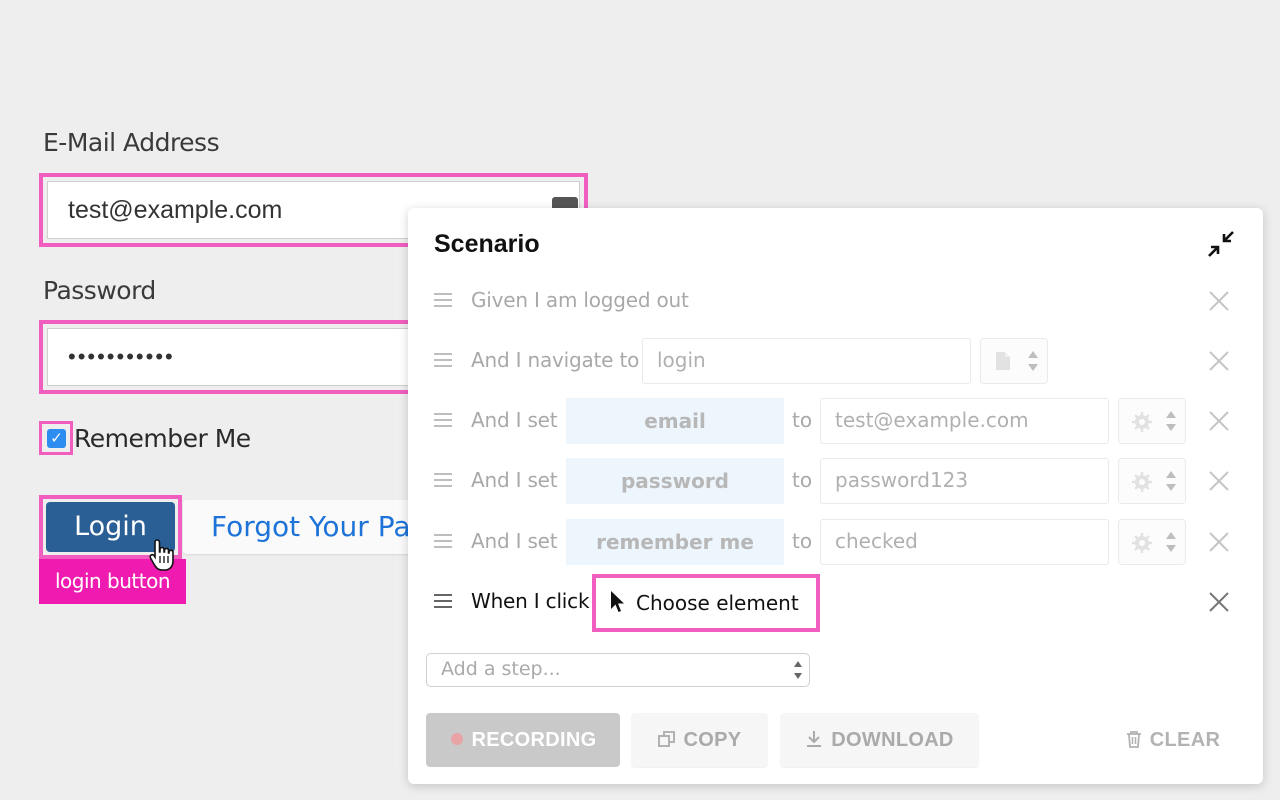  Describe the element at coordinates (964, 542) in the screenshot. I see `value-input: checked` at that location.